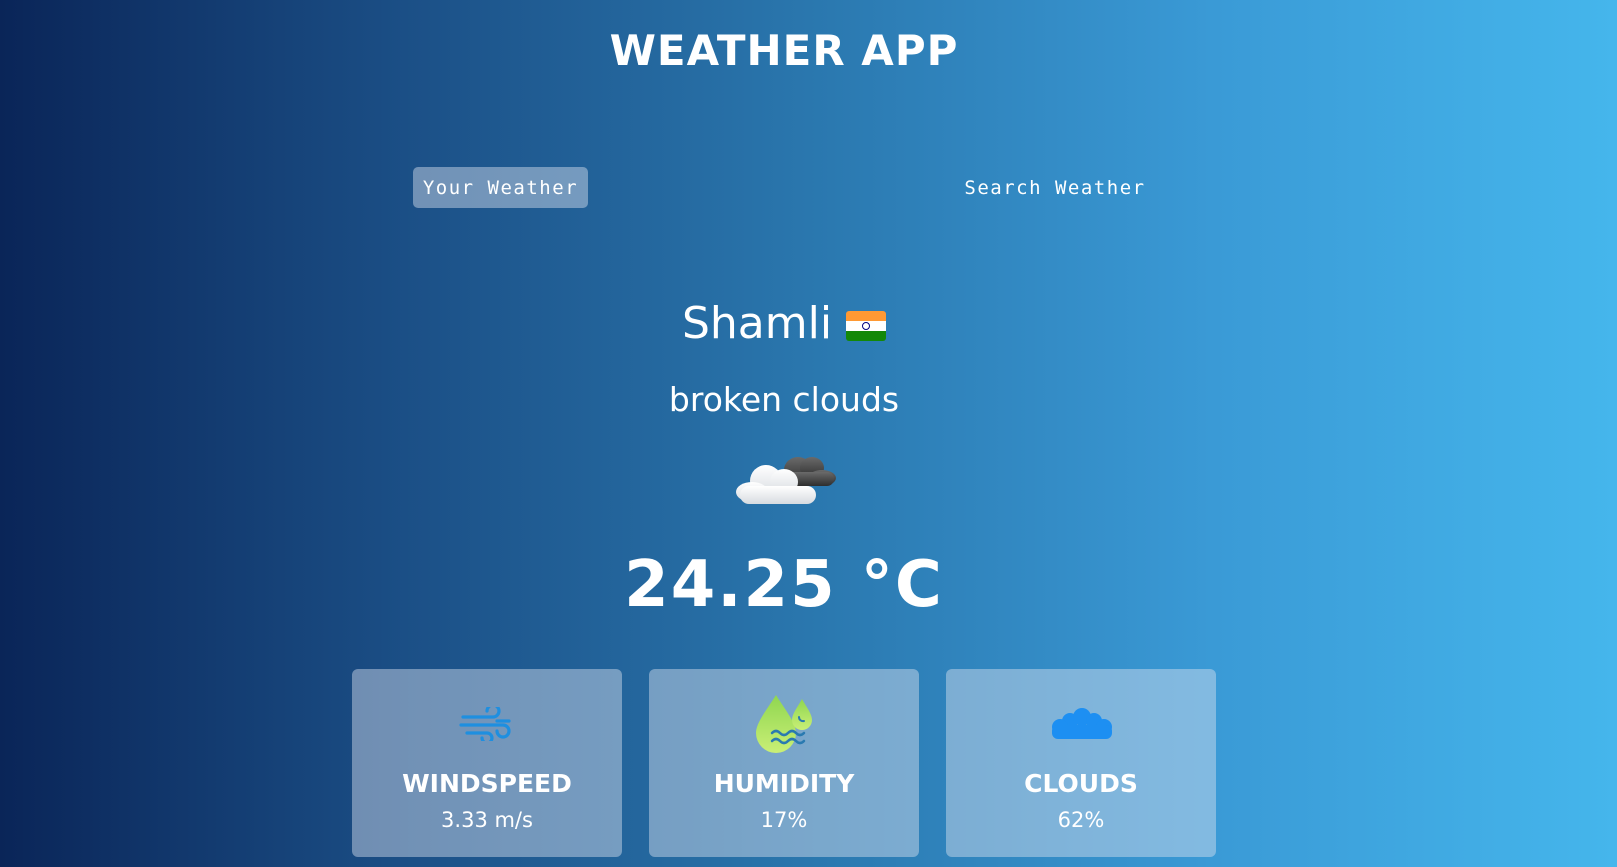  What do you see at coordinates (784, 585) in the screenshot?
I see `temperature-value: 24.25 °C` at bounding box center [784, 585].